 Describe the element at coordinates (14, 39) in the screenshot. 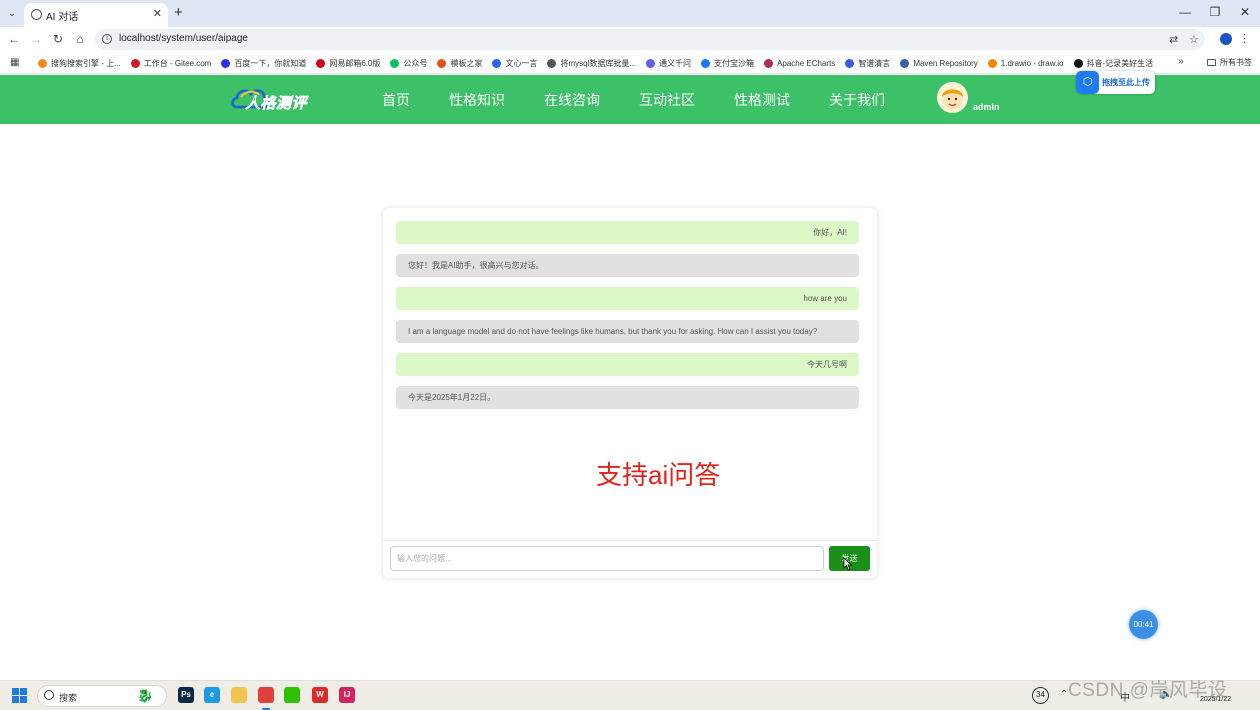

I see `back-arrow-icon: ←` at that location.